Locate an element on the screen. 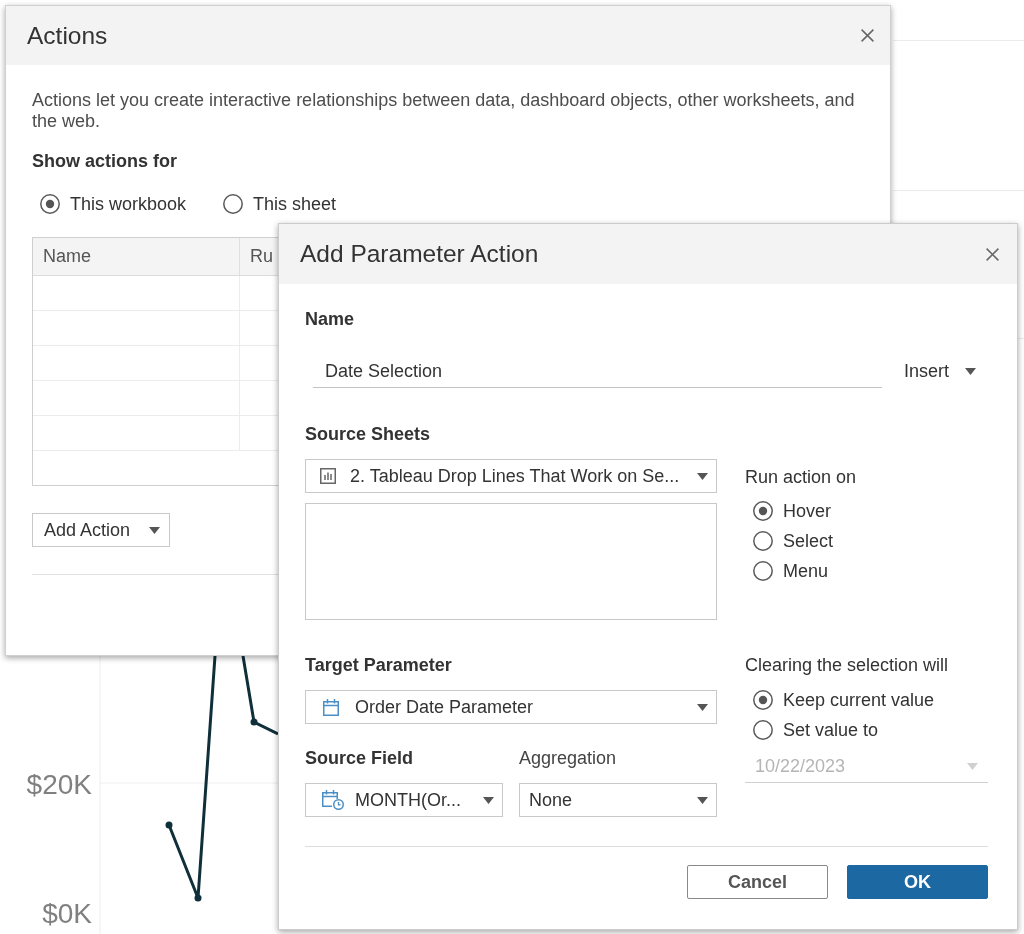 The height and width of the screenshot is (934, 1024). dropdown: Order Date Parameter is located at coordinates (511, 707).